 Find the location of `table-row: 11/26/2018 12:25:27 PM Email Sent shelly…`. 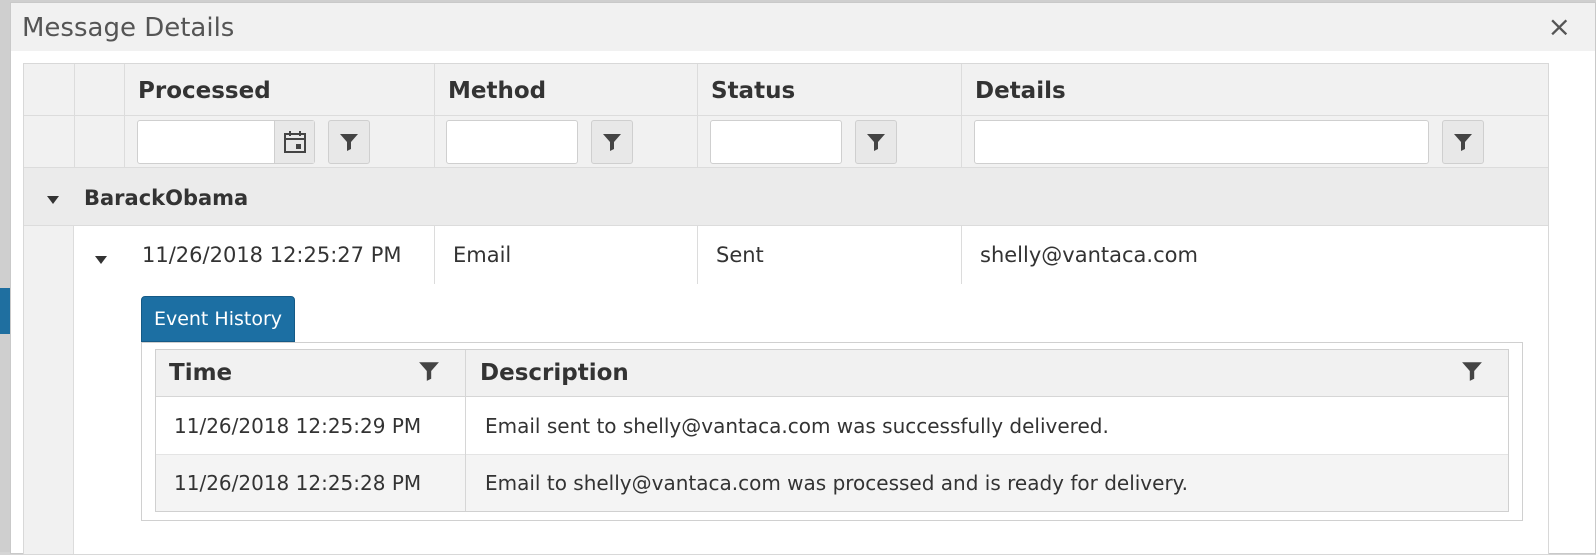

table-row: 11/26/2018 12:25:27 PM Email Sent shelly… is located at coordinates (811, 255).